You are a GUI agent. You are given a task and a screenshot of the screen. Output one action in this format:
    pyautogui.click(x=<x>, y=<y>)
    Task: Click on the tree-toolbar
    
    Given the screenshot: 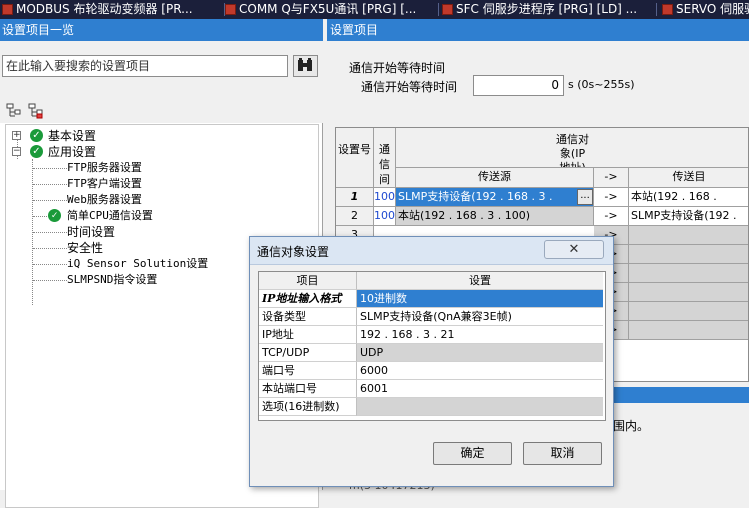 What is the action you would take?
    pyautogui.click(x=161, y=111)
    